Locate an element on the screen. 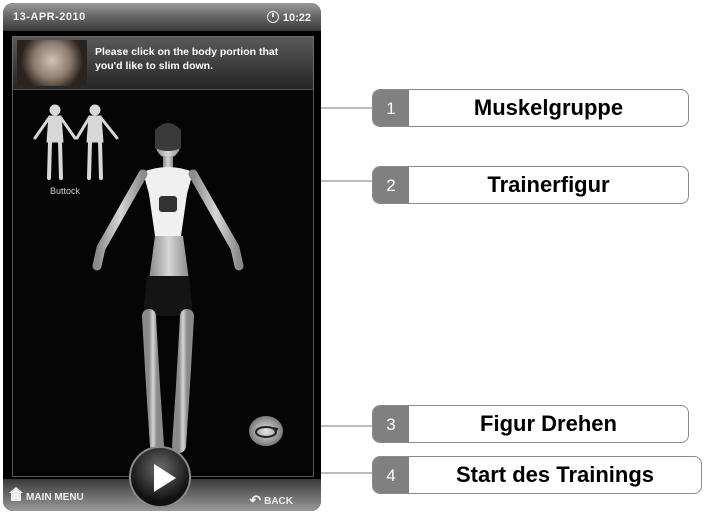 The image size is (706, 513). start-training-button is located at coordinates (160, 477).